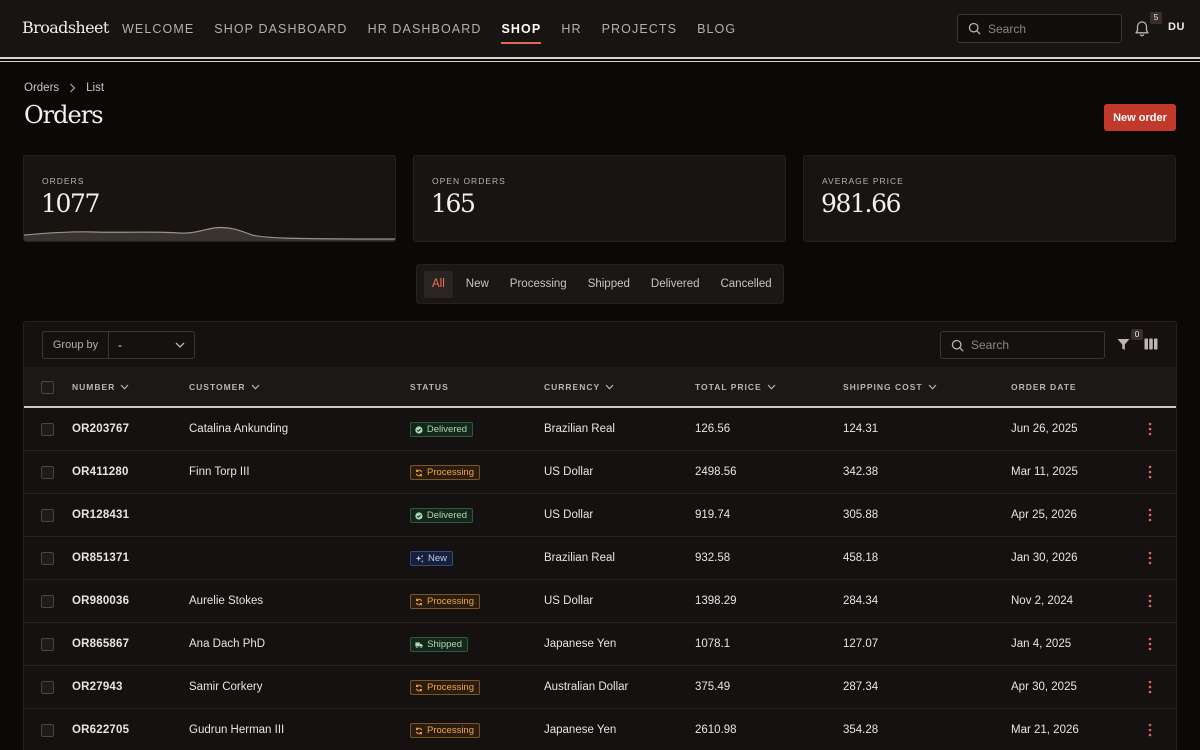  I want to click on currency: Brazilian Real, so click(579, 558).